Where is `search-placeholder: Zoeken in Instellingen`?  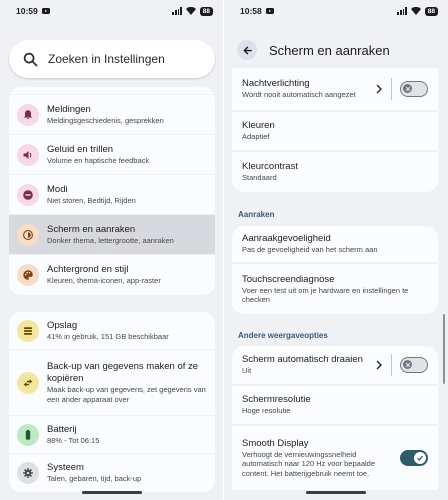 search-placeholder: Zoeken in Instellingen is located at coordinates (106, 59).